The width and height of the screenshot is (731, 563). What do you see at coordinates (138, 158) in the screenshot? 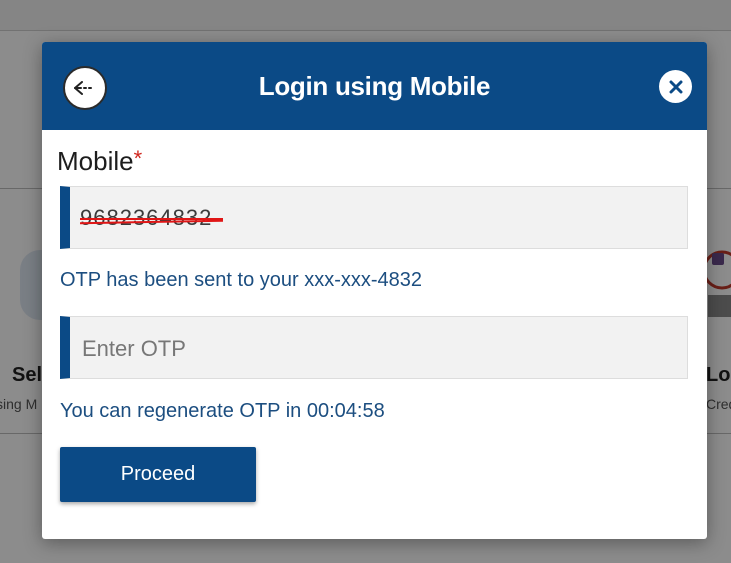
I see `required-marker: *` at bounding box center [138, 158].